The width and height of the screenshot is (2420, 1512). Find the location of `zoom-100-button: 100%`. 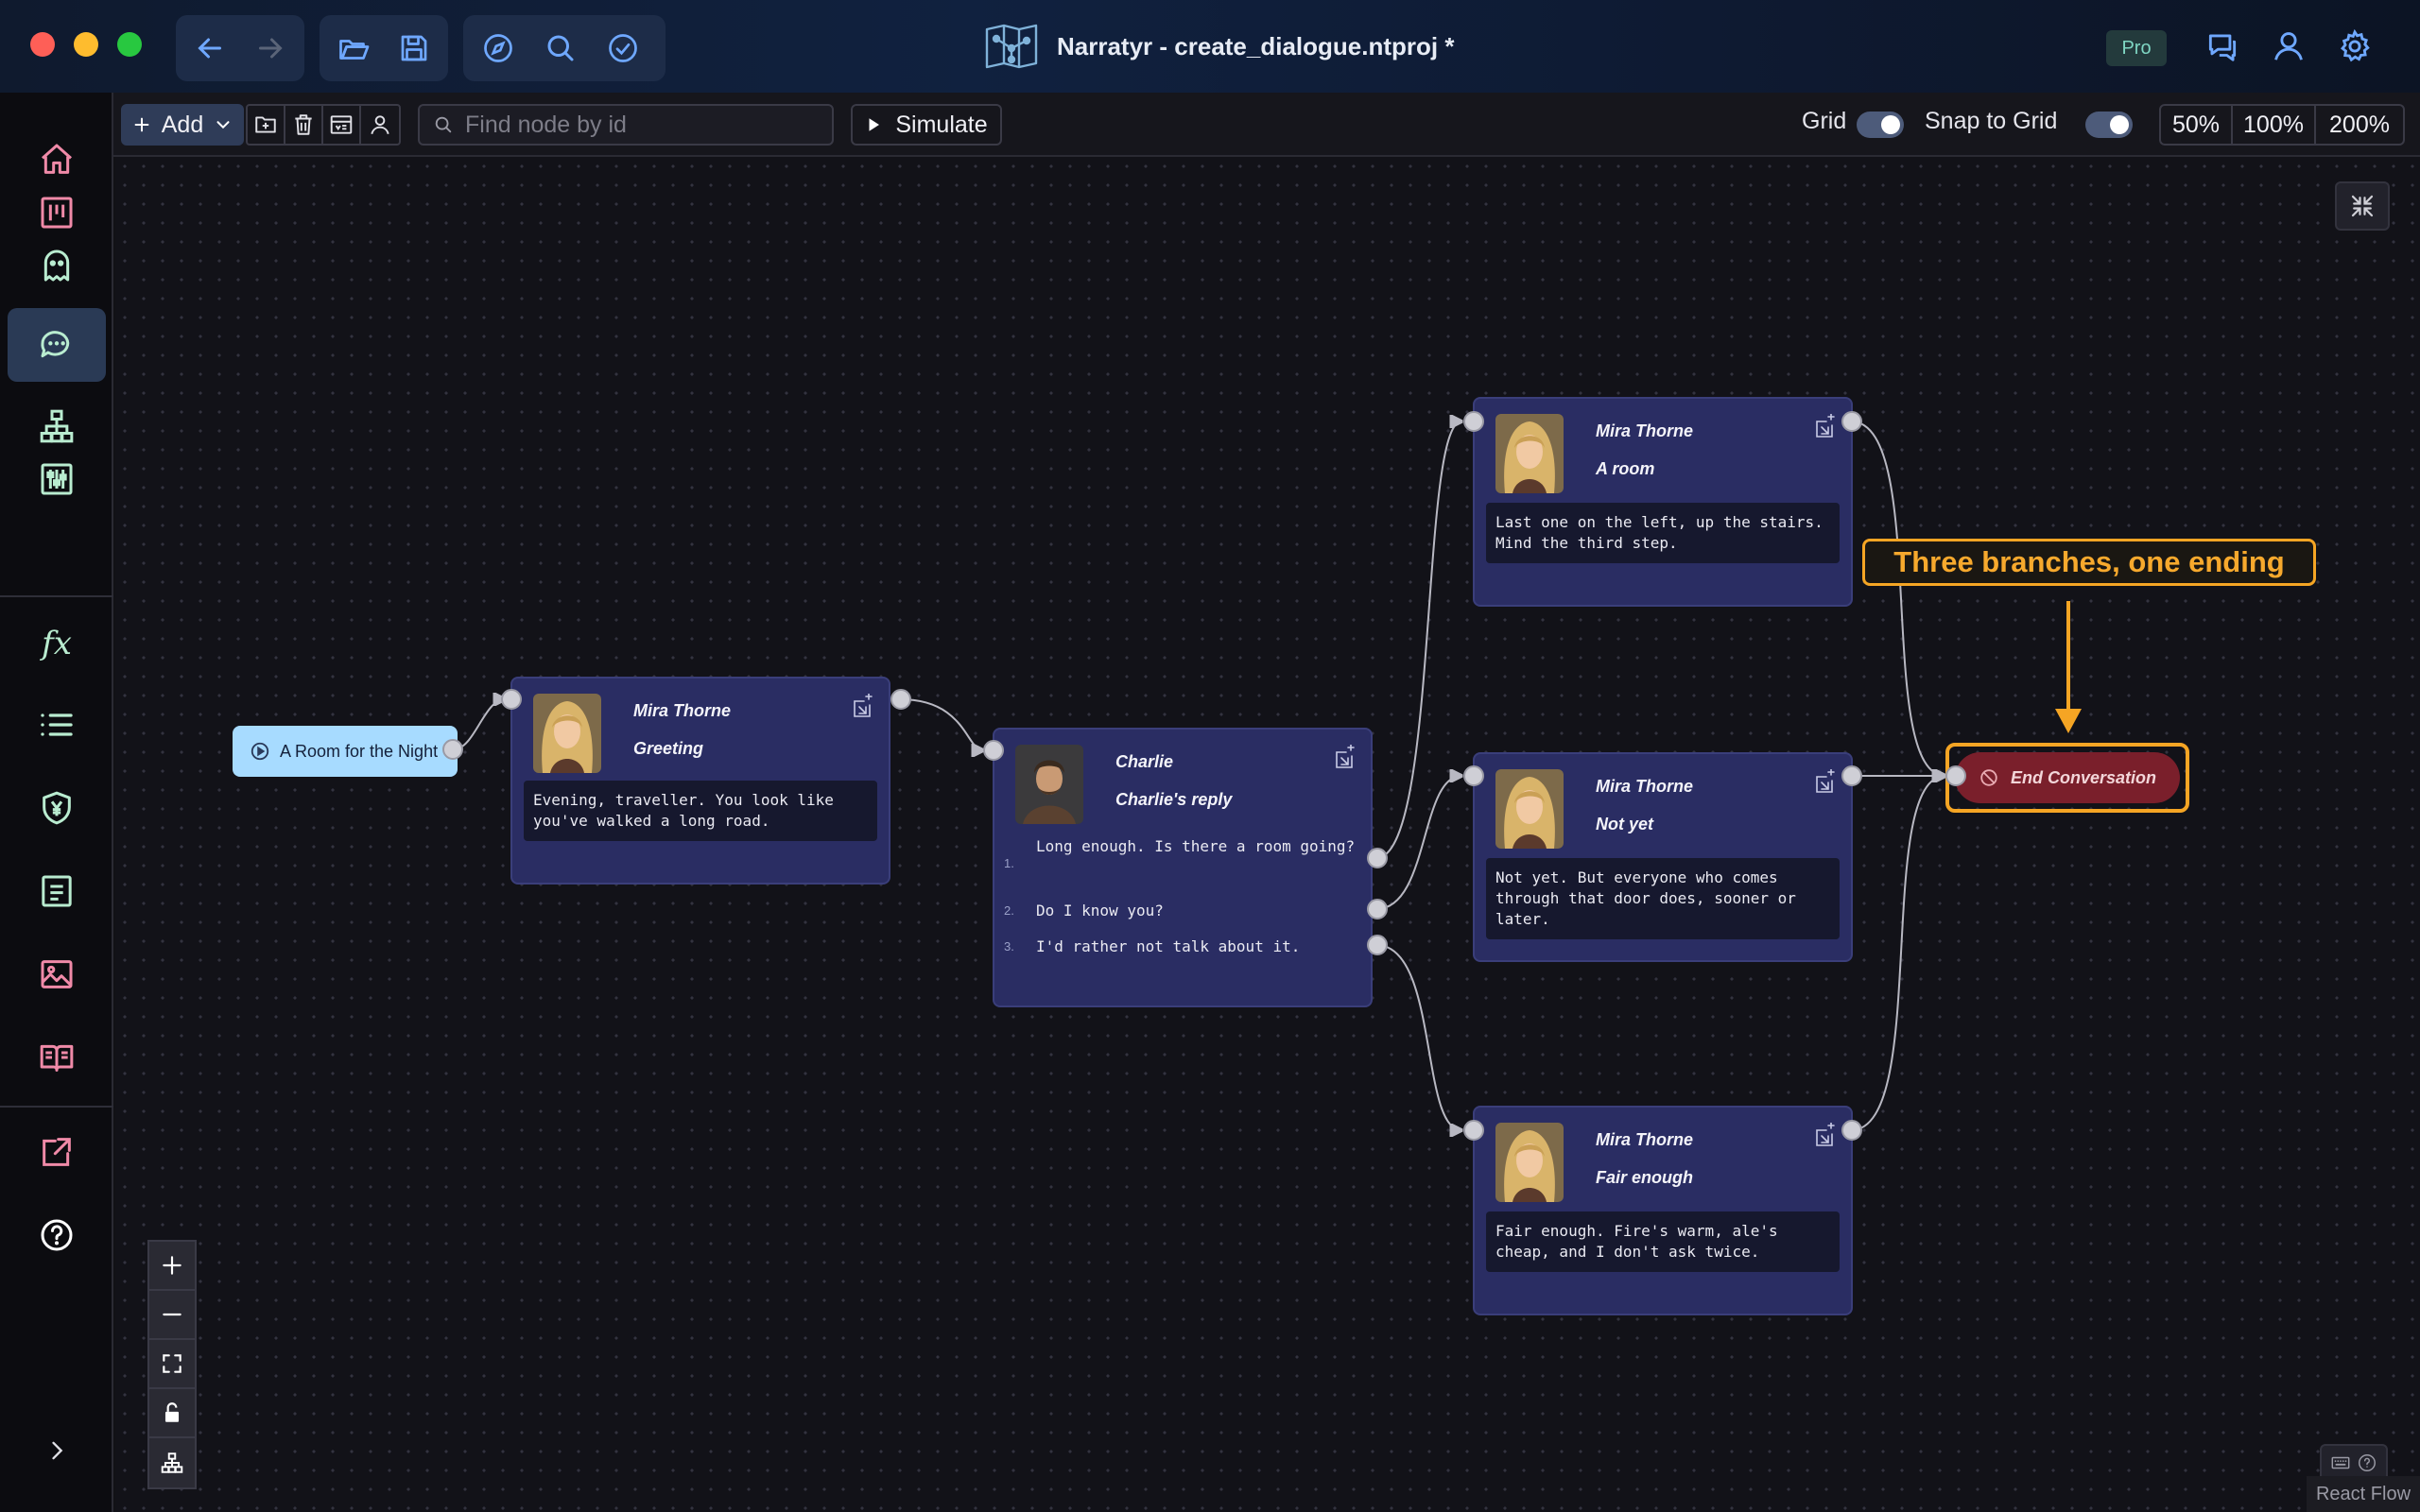

zoom-100-button: 100% is located at coordinates (2274, 125).